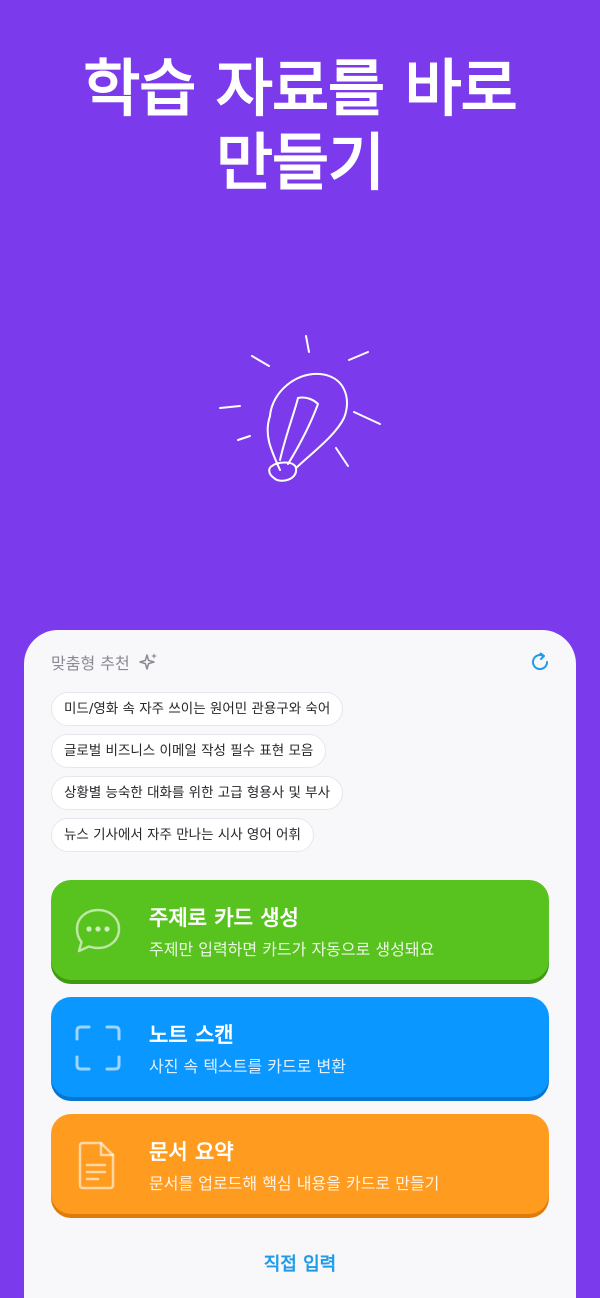  Describe the element at coordinates (96, 1165) in the screenshot. I see `document-icon` at that location.